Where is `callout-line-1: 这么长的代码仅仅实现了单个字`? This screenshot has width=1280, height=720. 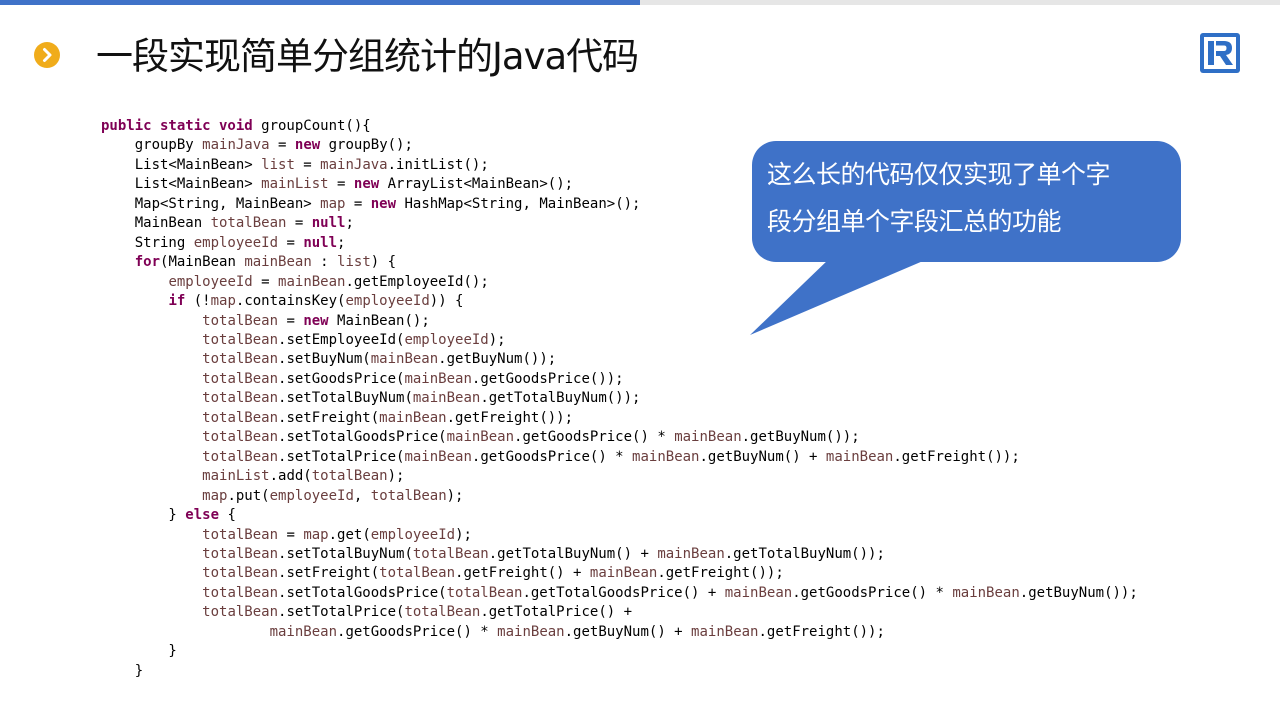 callout-line-1: 这么长的代码仅仅实现了单个字 is located at coordinates (939, 174).